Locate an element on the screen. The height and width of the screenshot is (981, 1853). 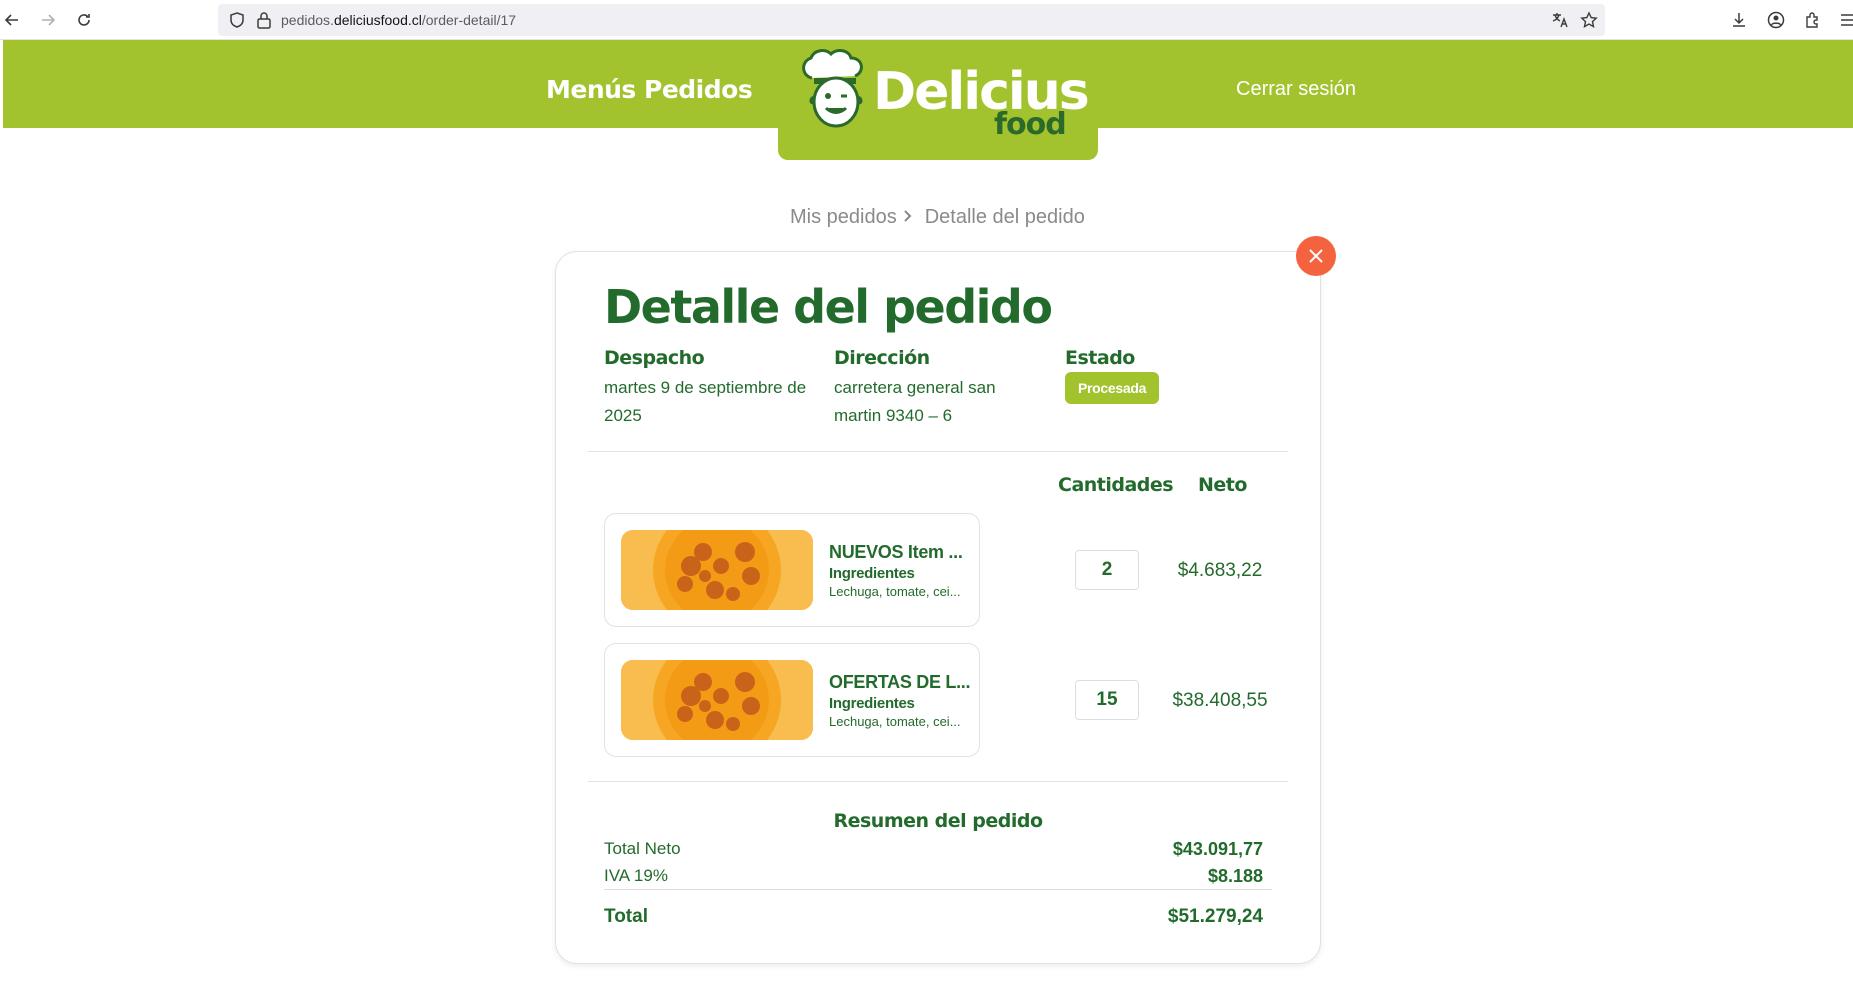
breadcrumb-mis-pedidos: Mis pedidos is located at coordinates (843, 217).